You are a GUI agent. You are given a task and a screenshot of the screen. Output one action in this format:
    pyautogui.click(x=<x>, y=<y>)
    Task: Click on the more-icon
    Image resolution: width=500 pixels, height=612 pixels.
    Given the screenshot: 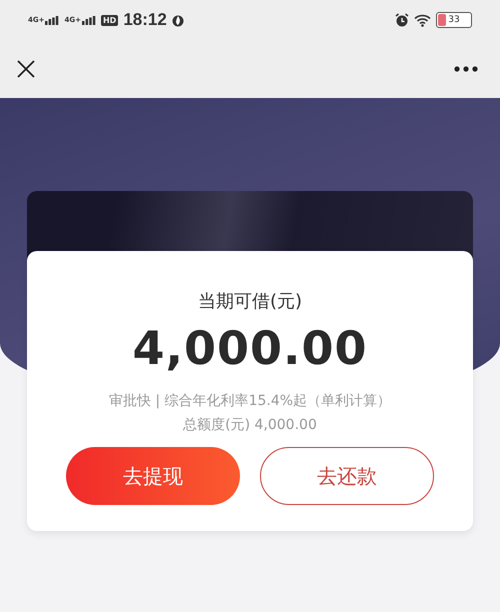 What is the action you would take?
    pyautogui.click(x=466, y=69)
    